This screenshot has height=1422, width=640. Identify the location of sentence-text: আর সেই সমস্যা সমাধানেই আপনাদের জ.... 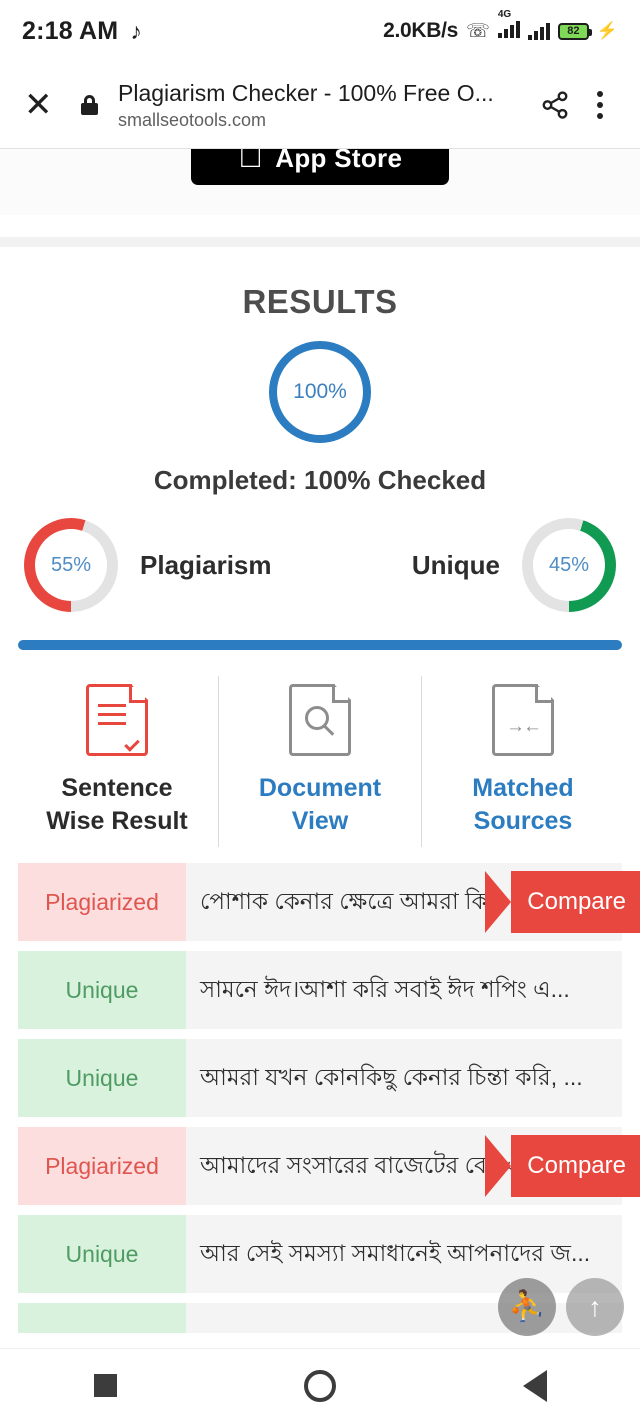
(404, 1254).